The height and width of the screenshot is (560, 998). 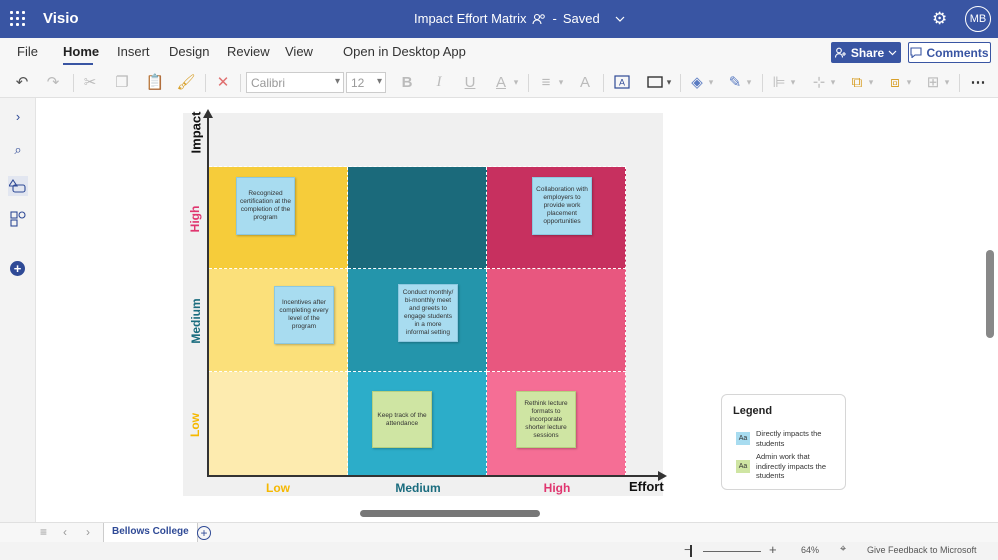 What do you see at coordinates (585, 82) in the screenshot?
I see `text-size-icon: A` at bounding box center [585, 82].